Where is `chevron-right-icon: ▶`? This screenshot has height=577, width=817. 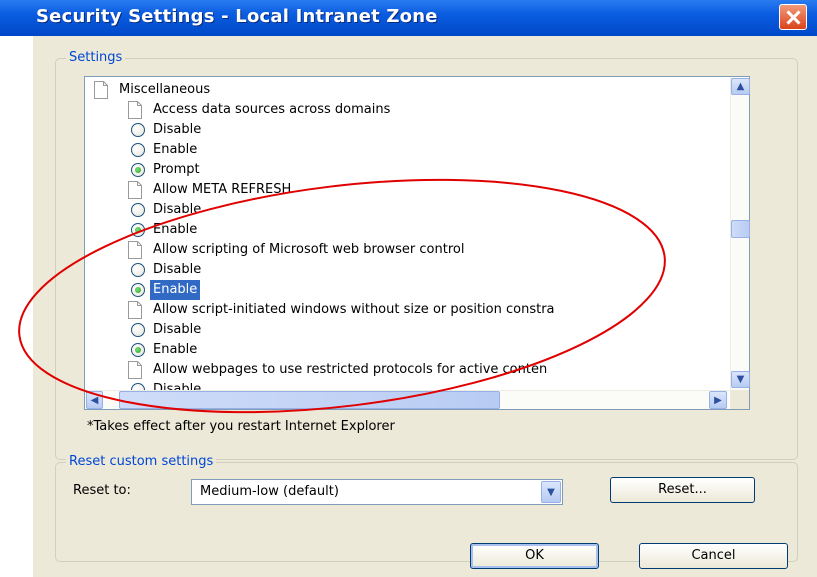
chevron-right-icon: ▶ is located at coordinates (718, 400).